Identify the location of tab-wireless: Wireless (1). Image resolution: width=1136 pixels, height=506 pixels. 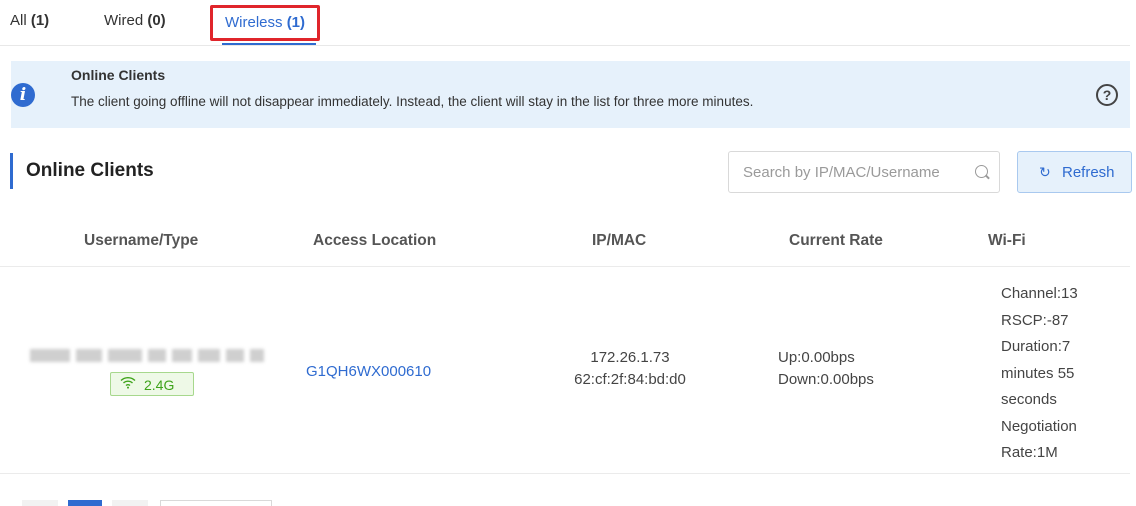
(265, 23).